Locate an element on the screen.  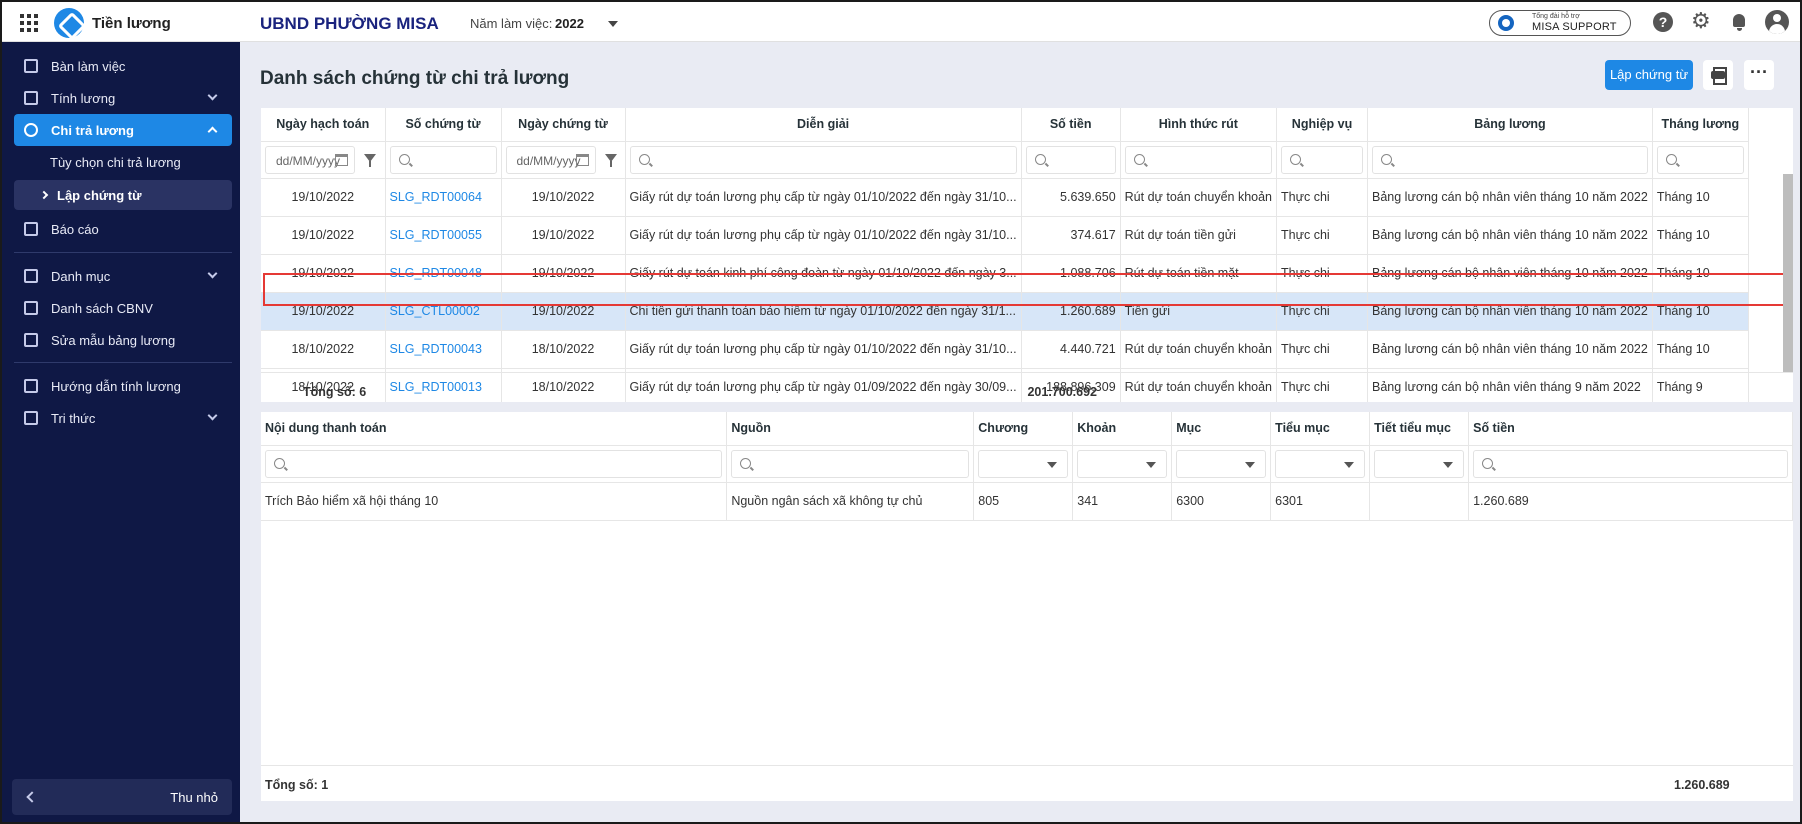
sidebar-item-employees: Danh sách CBNV is located at coordinates (123, 308).